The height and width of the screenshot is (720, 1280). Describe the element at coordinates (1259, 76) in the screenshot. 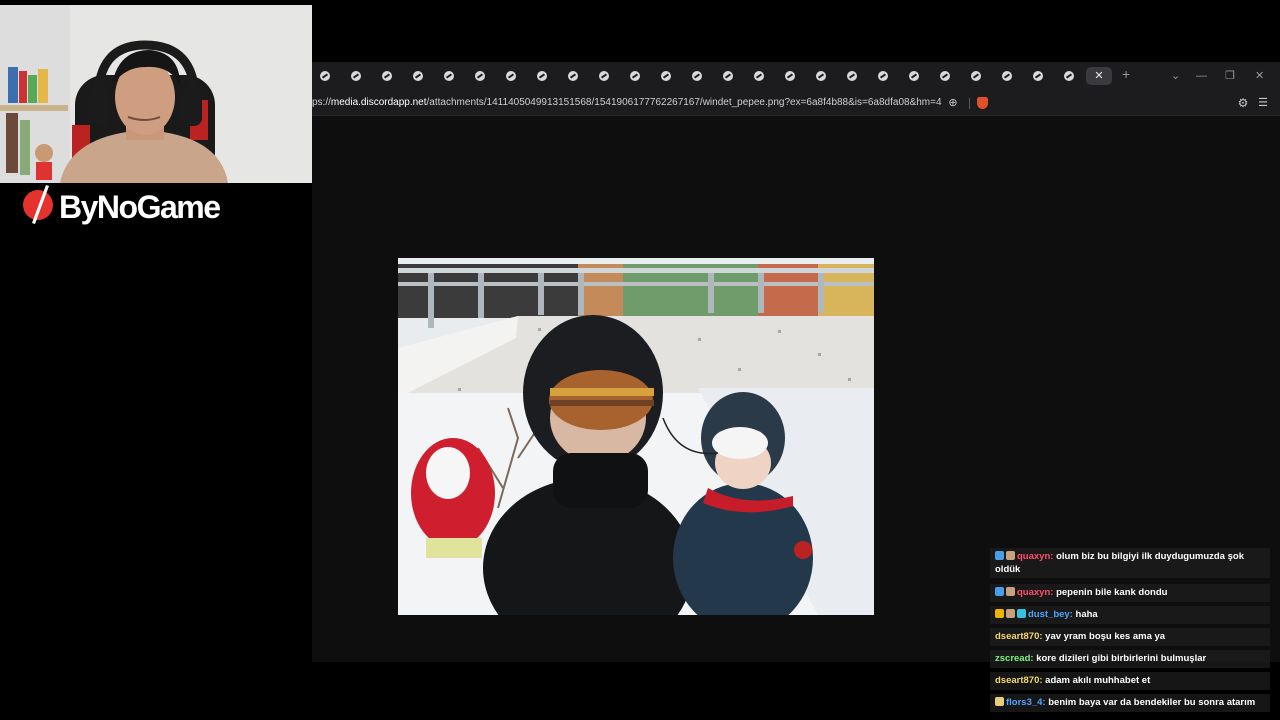

I see `close-window-button: ✕` at that location.